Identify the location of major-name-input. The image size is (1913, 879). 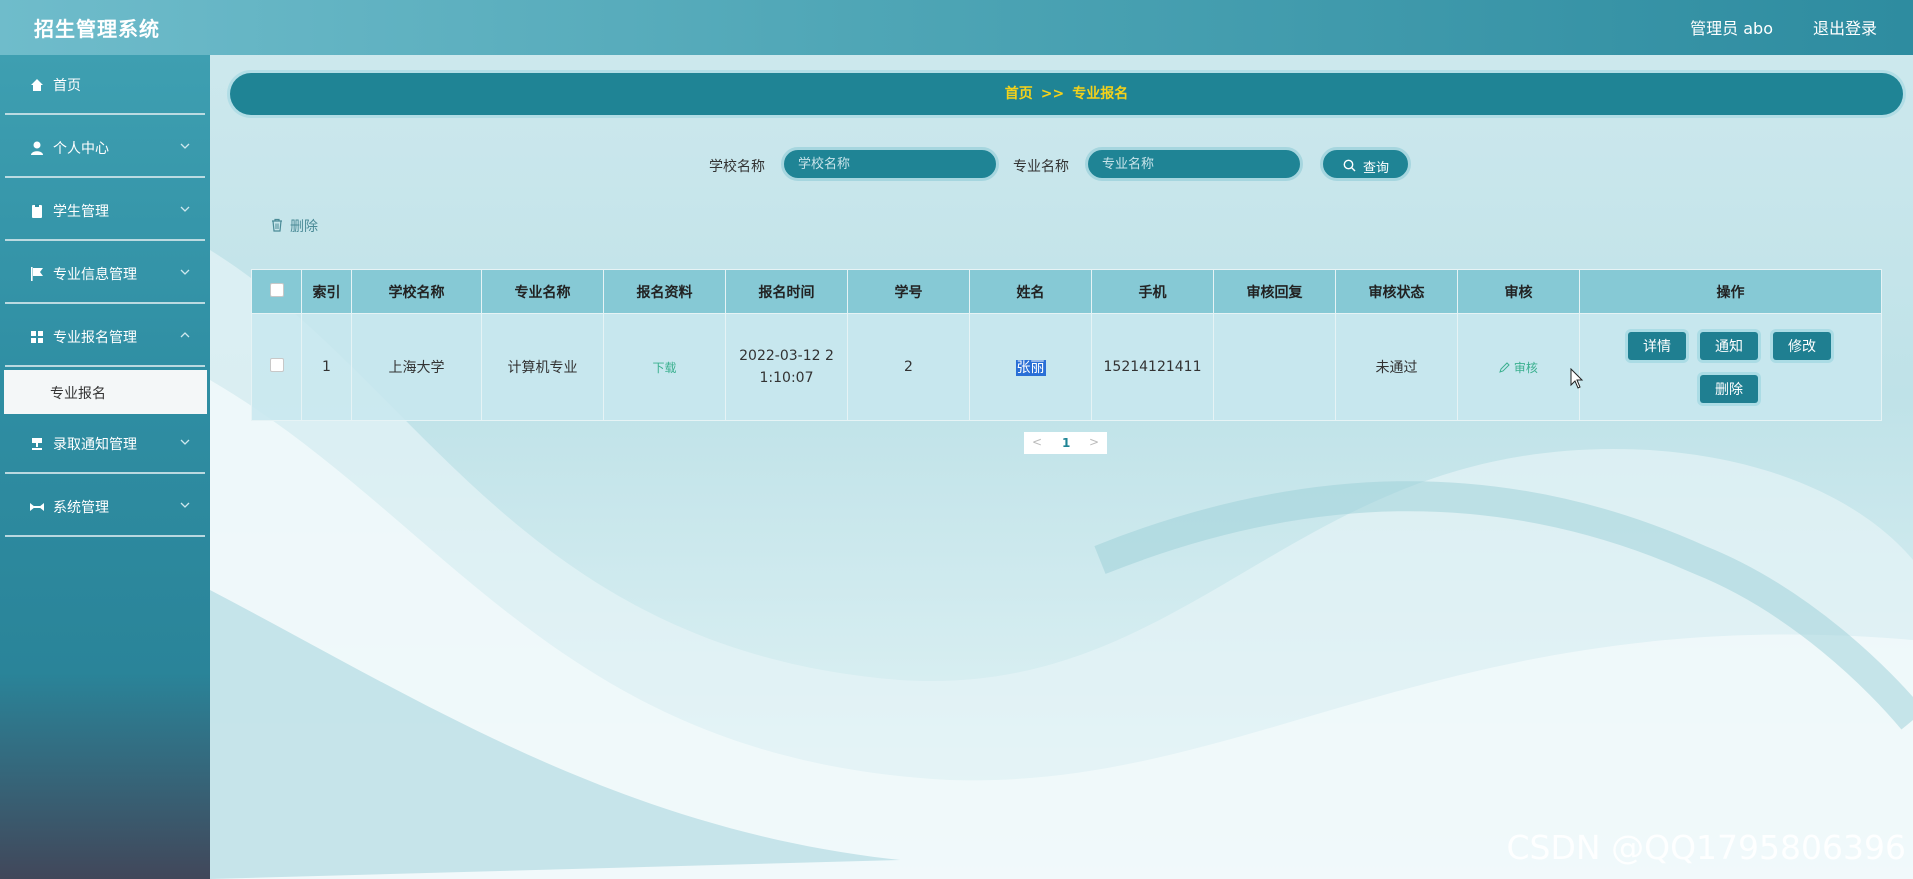
(1194, 164).